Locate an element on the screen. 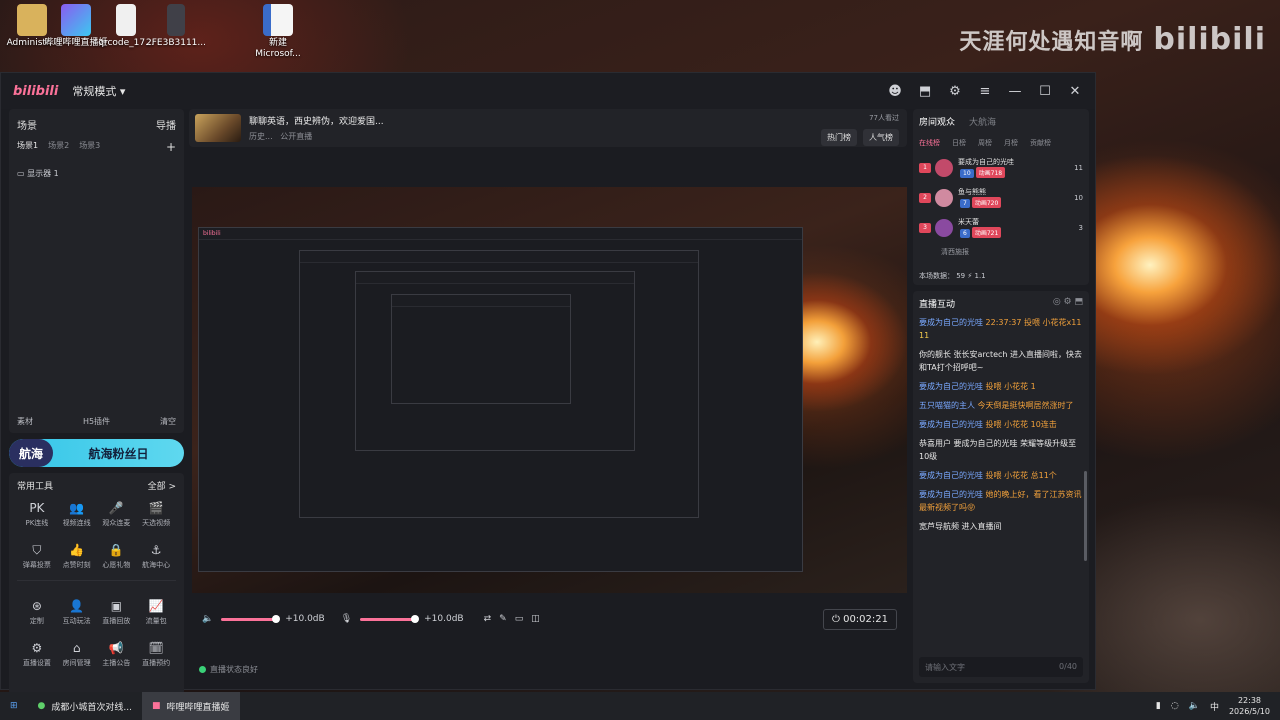 This screenshot has height=720, width=1280. tool-item: 👤 互动玩法 is located at coordinates (77, 612).